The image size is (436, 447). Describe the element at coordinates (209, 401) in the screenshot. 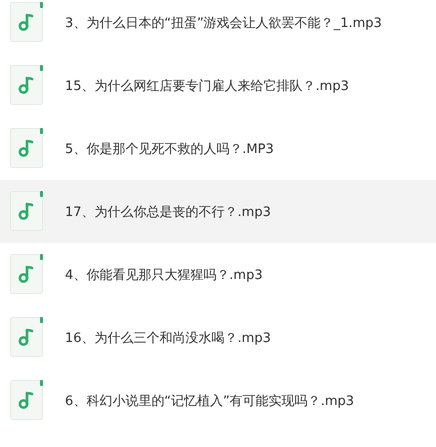

I see `file-name: 6、科幻小说里的“记忆植入”有可能实现吗？.mp3` at that location.